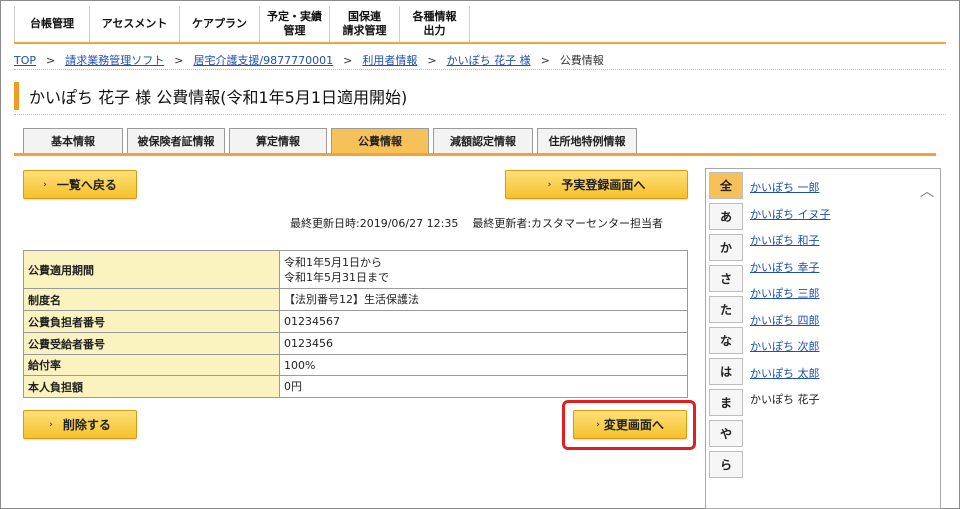 The image size is (960, 509). What do you see at coordinates (73, 140) in the screenshot?
I see `tab-basic-info: 基本情報` at bounding box center [73, 140].